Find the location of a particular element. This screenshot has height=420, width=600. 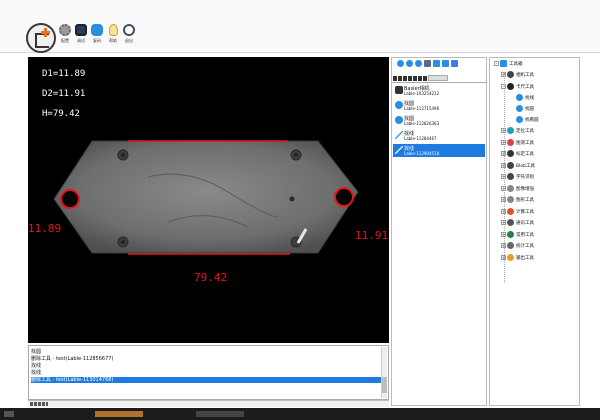

debug-button: 调试 is located at coordinates (81, 34).